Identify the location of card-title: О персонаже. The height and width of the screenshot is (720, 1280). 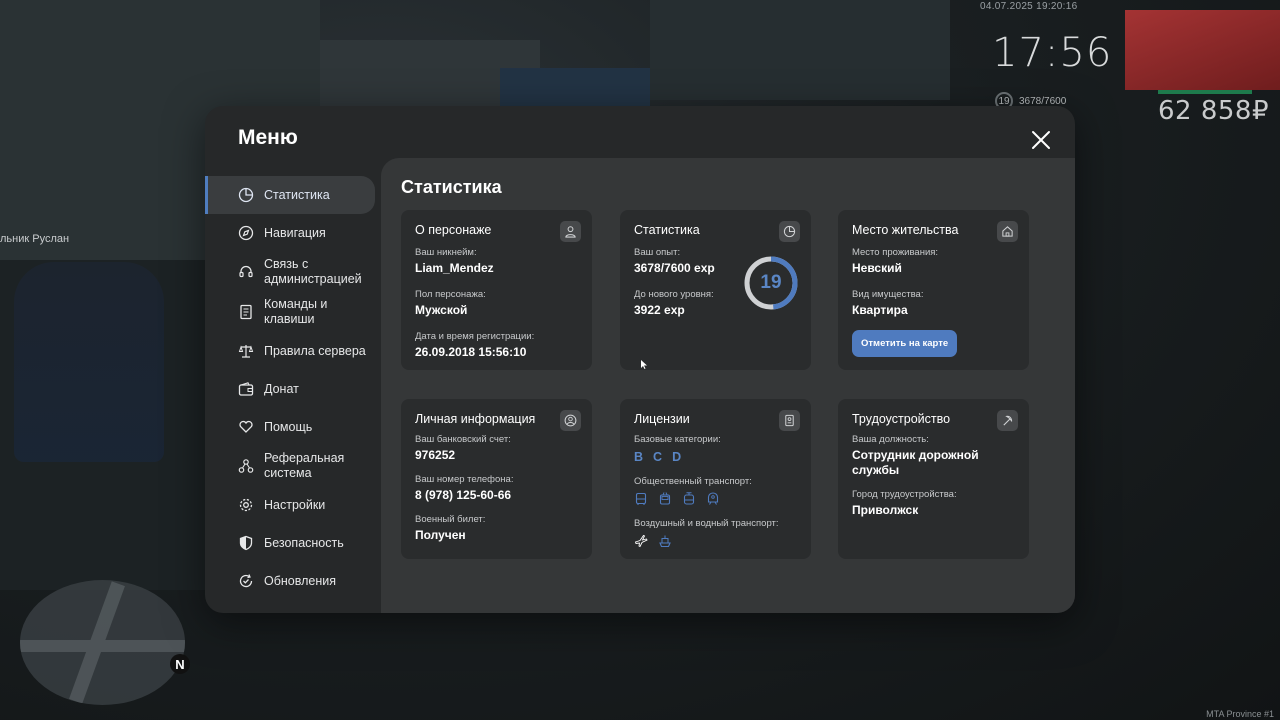
(453, 230).